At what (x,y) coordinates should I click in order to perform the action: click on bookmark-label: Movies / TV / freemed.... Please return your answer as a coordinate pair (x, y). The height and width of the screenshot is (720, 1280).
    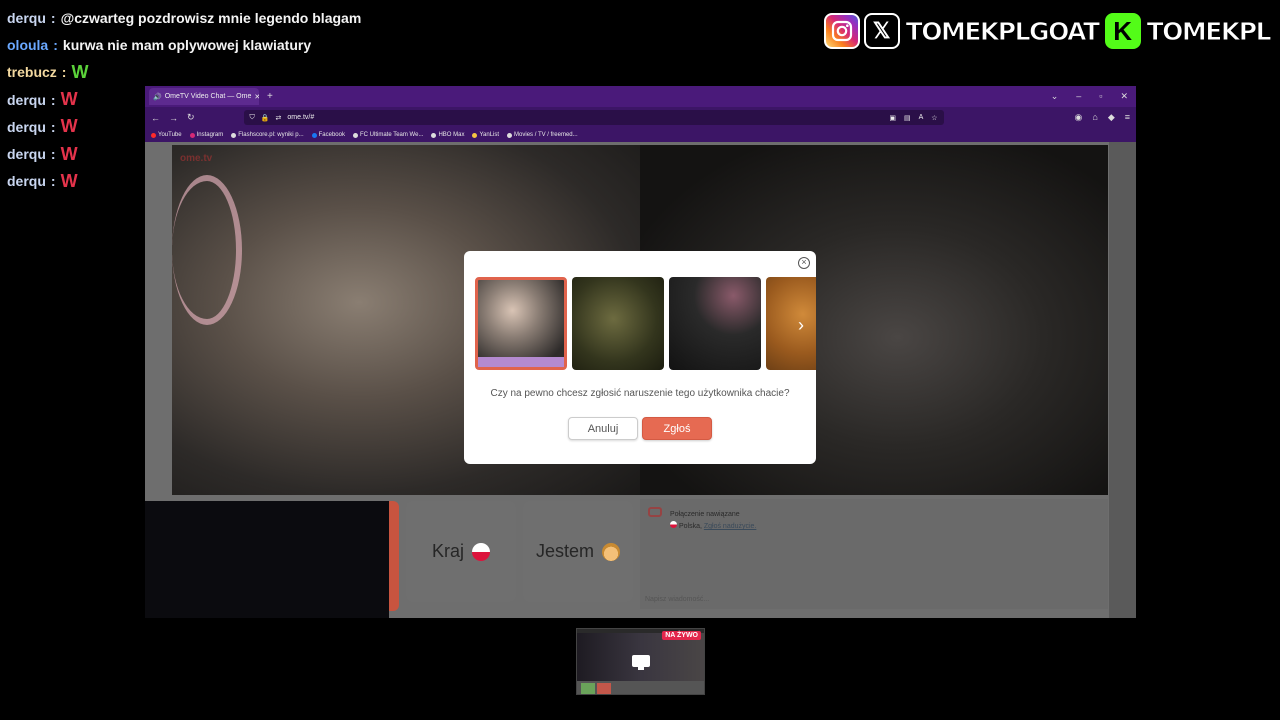
    Looking at the image, I should click on (546, 135).